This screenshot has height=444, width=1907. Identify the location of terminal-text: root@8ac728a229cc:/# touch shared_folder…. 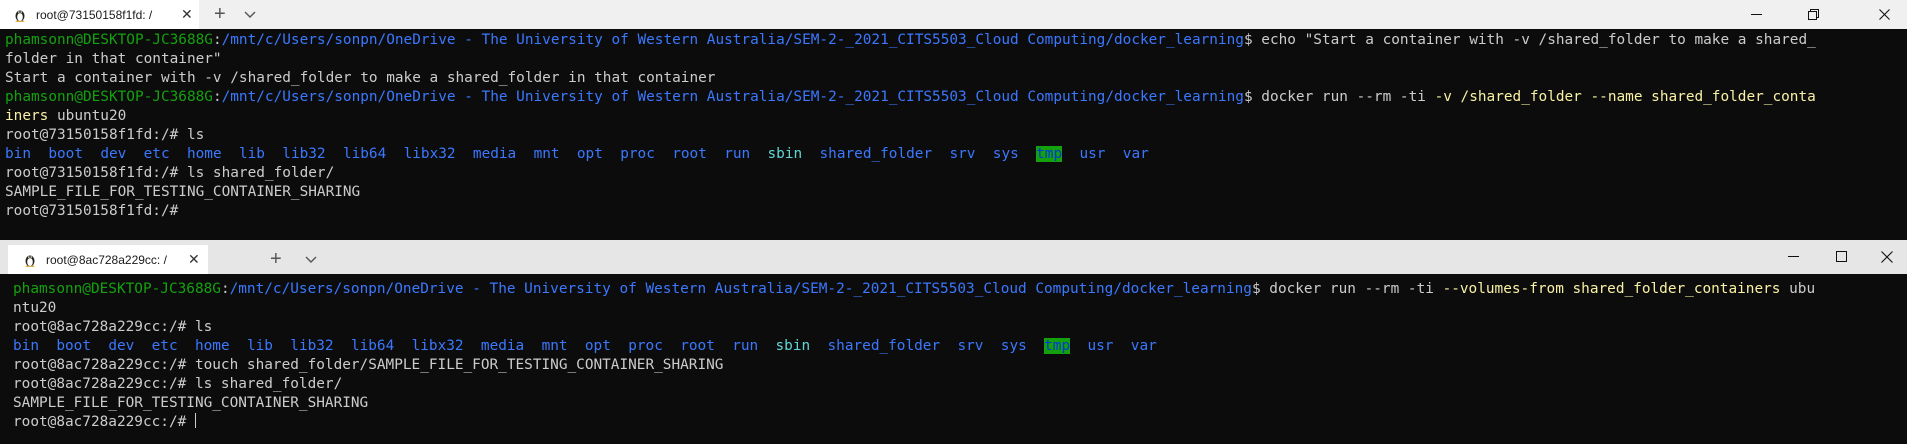
(368, 365).